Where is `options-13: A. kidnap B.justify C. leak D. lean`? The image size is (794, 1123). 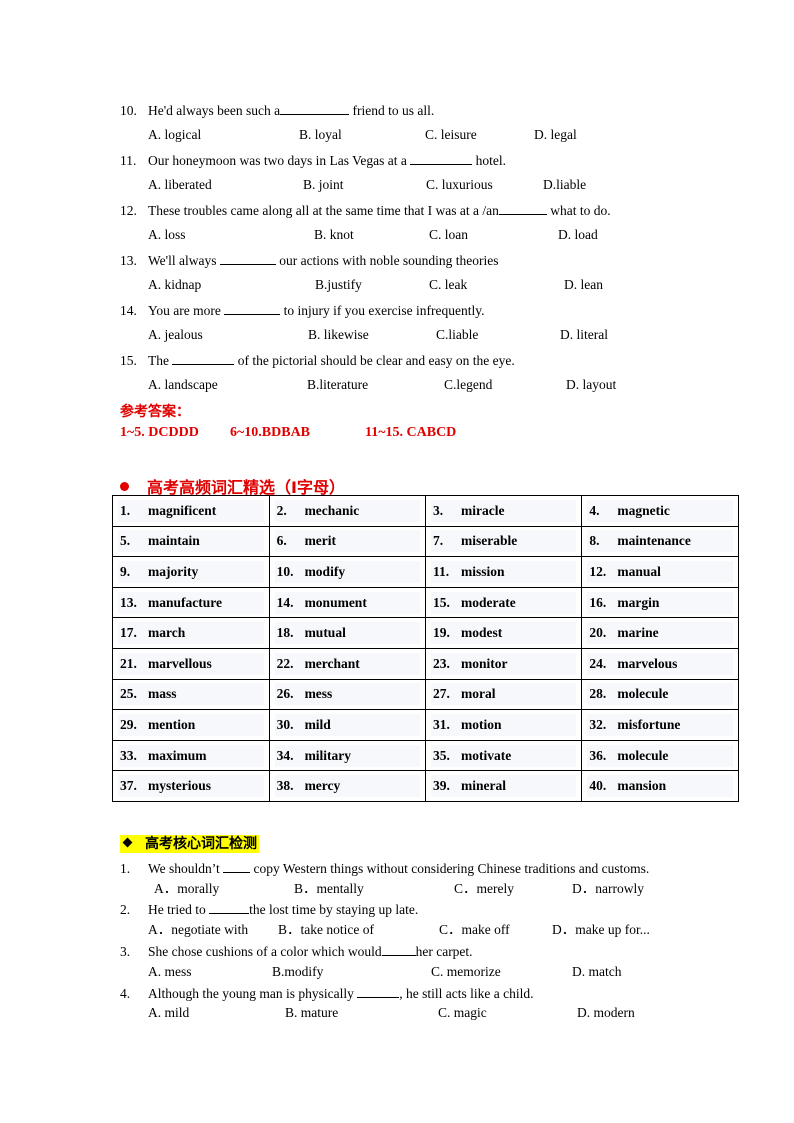
options-13: A. kidnap B.justify C. leak D. lean is located at coordinates (448, 285).